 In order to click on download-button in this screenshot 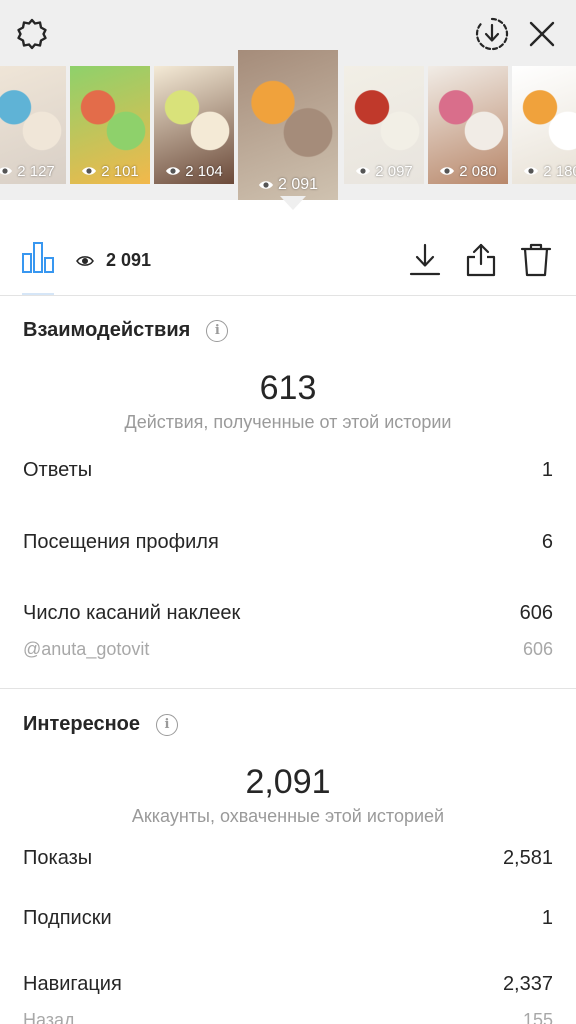, I will do `click(425, 260)`.